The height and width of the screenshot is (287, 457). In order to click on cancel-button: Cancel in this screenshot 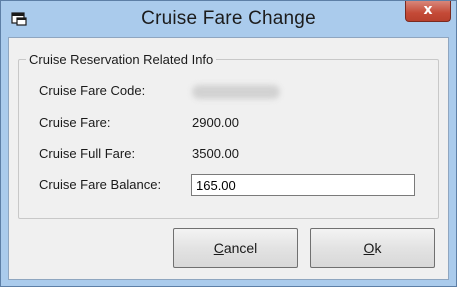, I will do `click(235, 248)`.